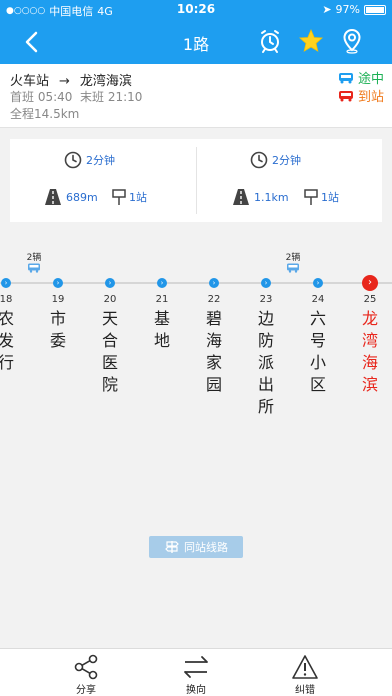 Image resolution: width=392 pixels, height=696 pixels. I want to click on last-bus: 末班 21:10, so click(111, 97).